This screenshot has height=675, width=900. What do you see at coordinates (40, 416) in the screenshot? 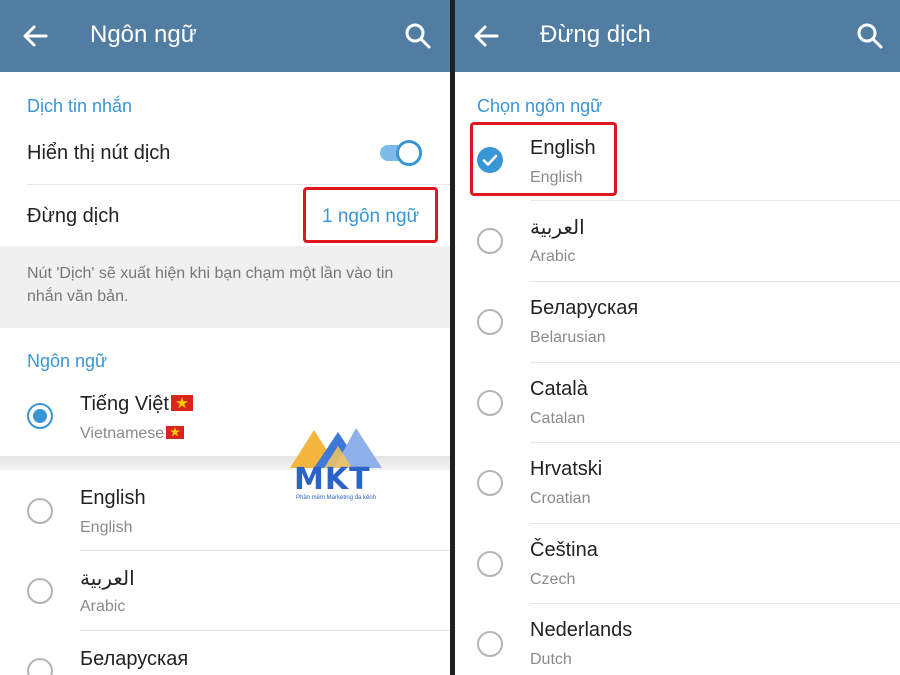
I see `radio-selected` at bounding box center [40, 416].